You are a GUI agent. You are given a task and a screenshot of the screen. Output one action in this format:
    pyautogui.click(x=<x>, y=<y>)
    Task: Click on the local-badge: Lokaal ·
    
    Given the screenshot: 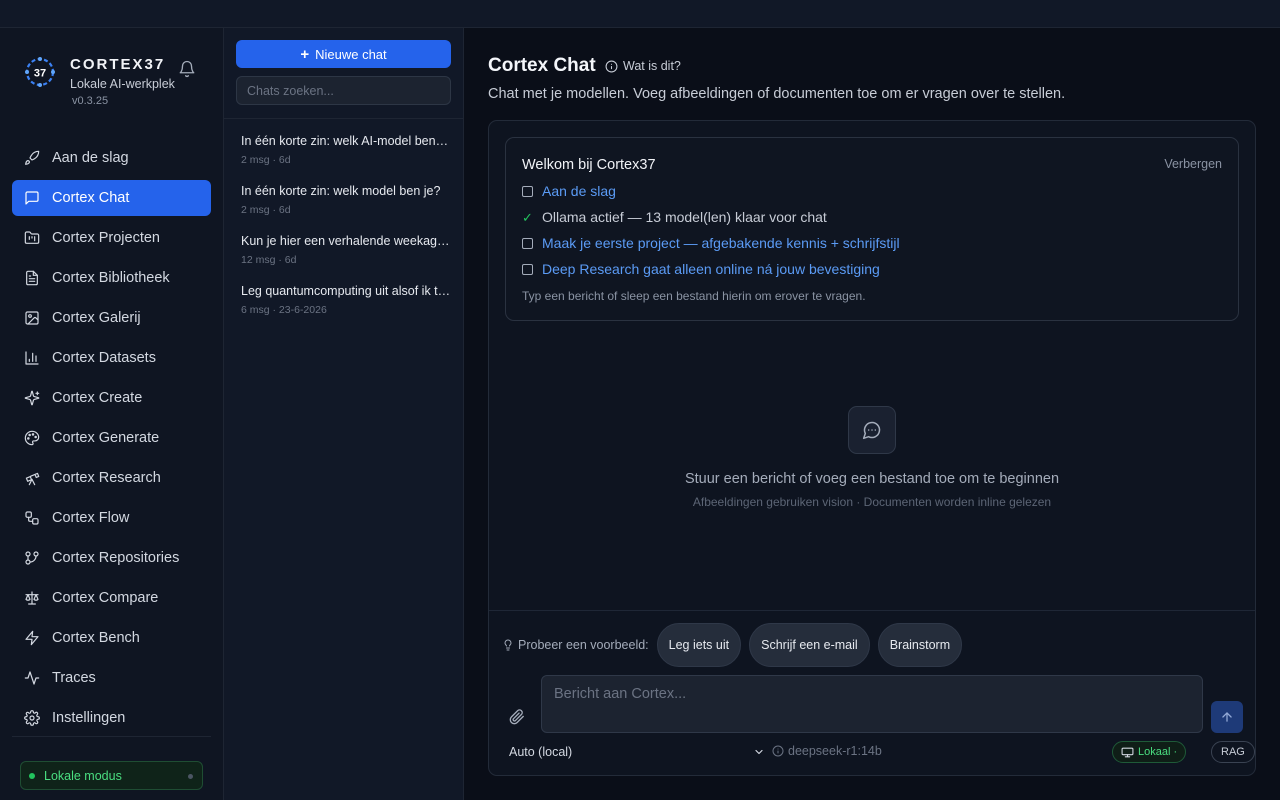 What is the action you would take?
    pyautogui.click(x=1149, y=752)
    